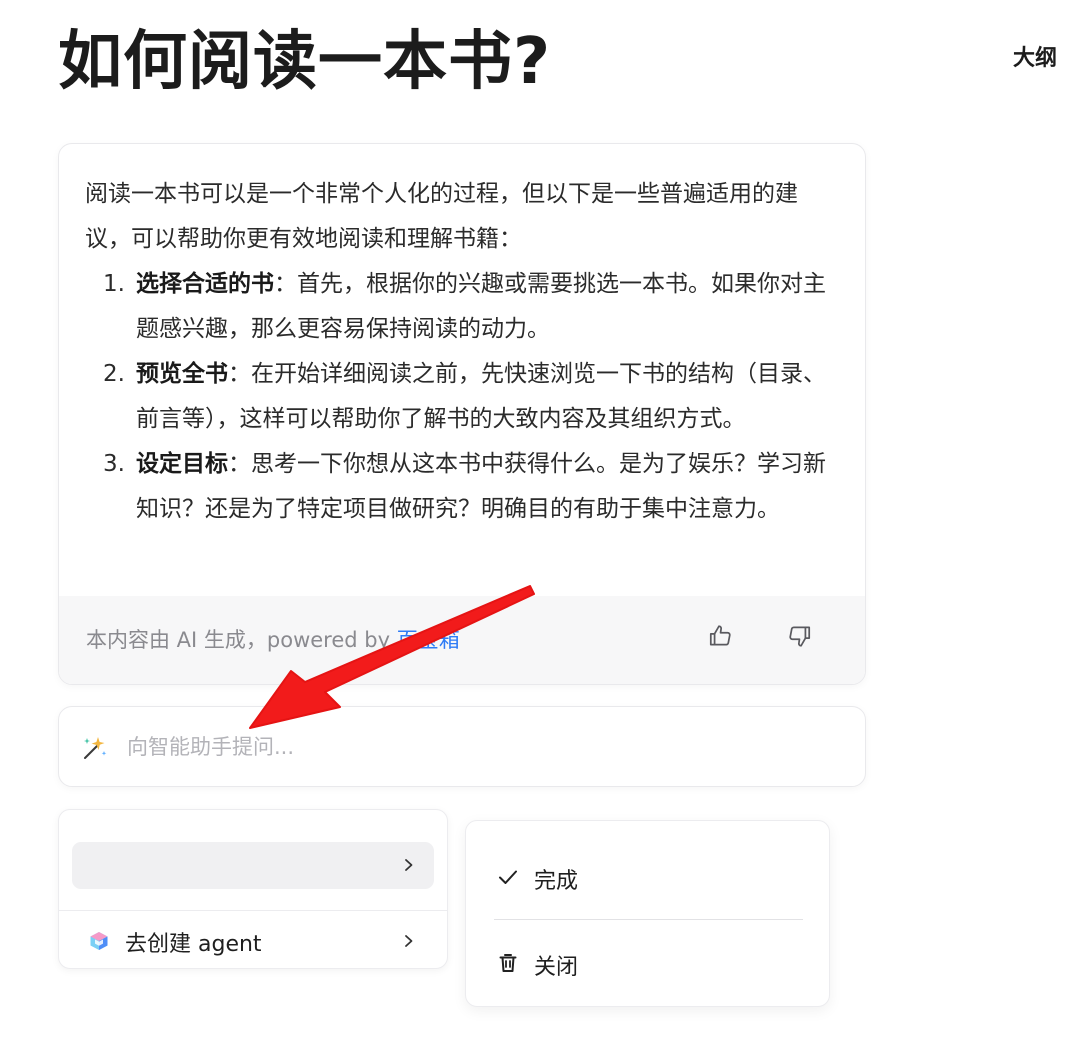  Describe the element at coordinates (241, 640) in the screenshot. I see `ai-disclaimer-text: 本内容由 AI 生成，powered by` at that location.